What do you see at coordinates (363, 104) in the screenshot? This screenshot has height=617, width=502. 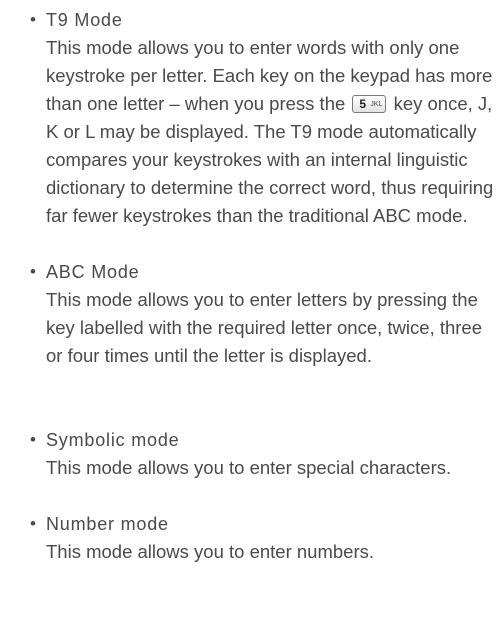 I see `key-digit: 5` at bounding box center [363, 104].